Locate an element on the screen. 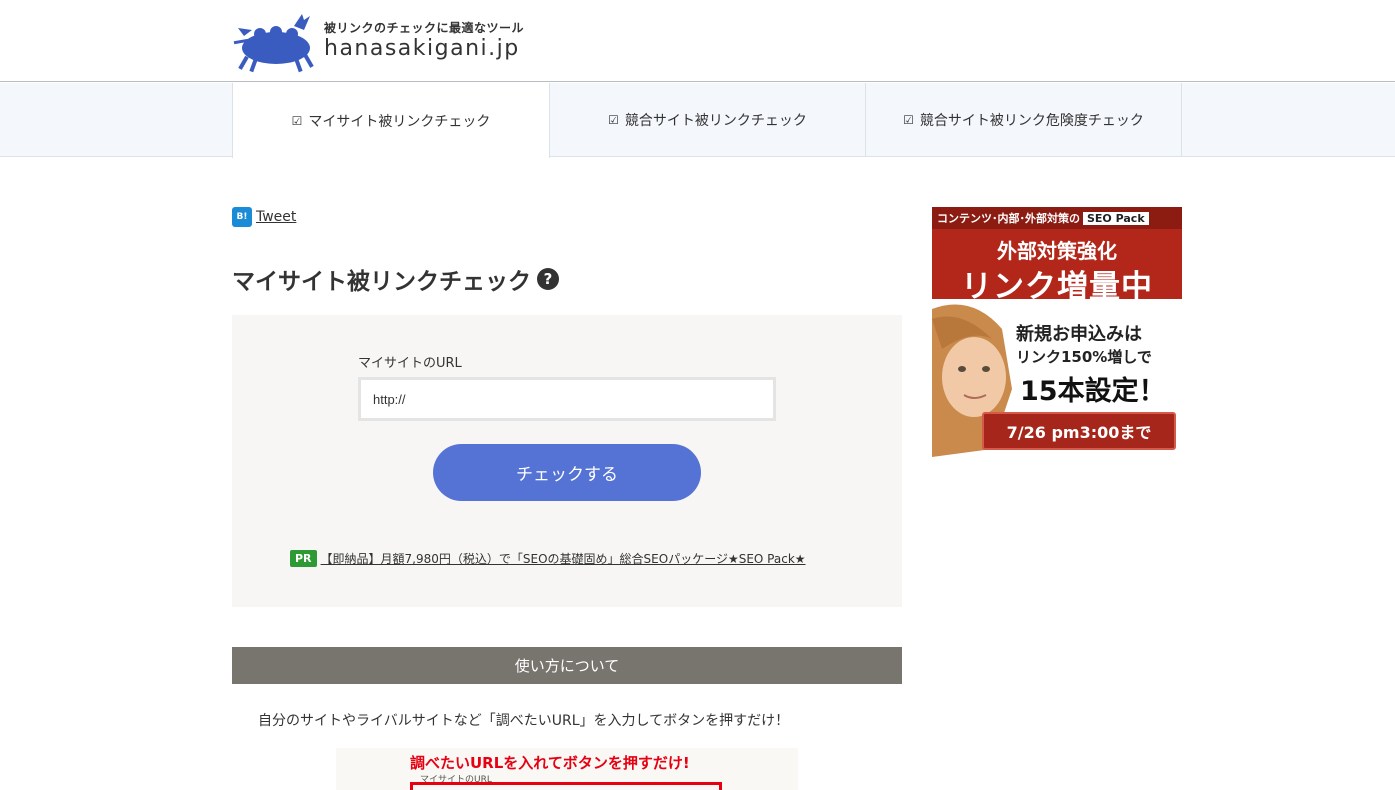 The image size is (1395, 790). site-tagline: 被リンクのチェックに最適なツール is located at coordinates (424, 28).